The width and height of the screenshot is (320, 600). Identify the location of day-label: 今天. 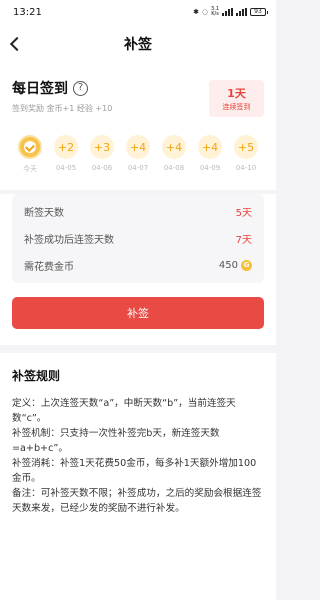
(30, 169).